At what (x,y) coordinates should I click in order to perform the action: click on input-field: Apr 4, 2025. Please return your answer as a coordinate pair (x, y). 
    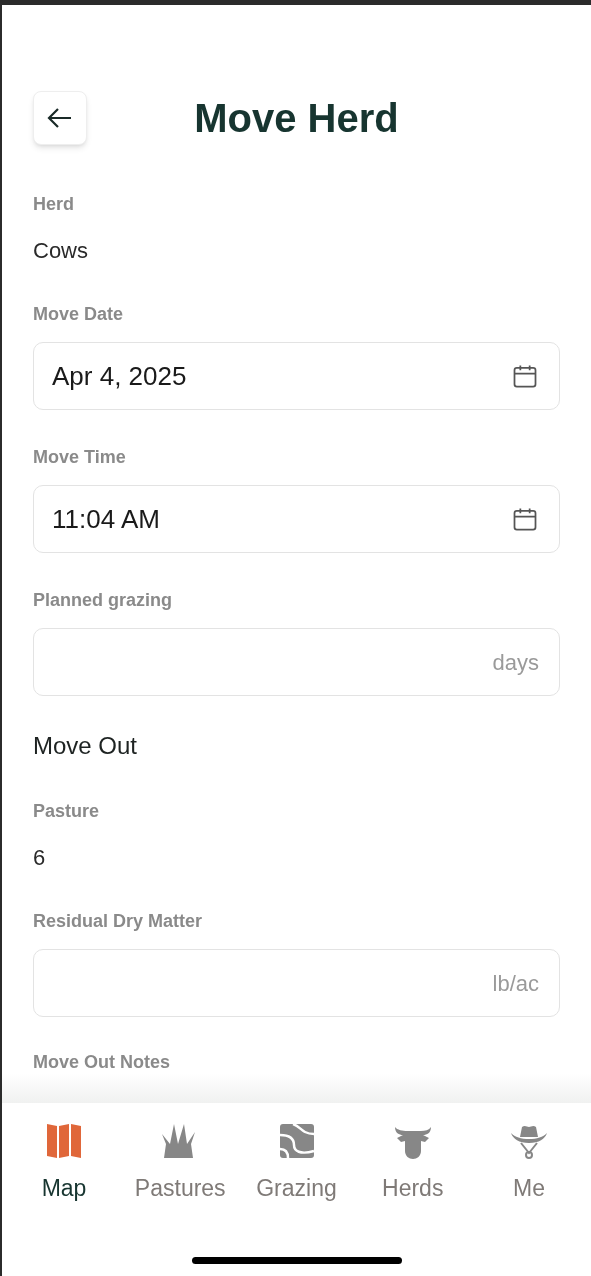
    Looking at the image, I should click on (296, 376).